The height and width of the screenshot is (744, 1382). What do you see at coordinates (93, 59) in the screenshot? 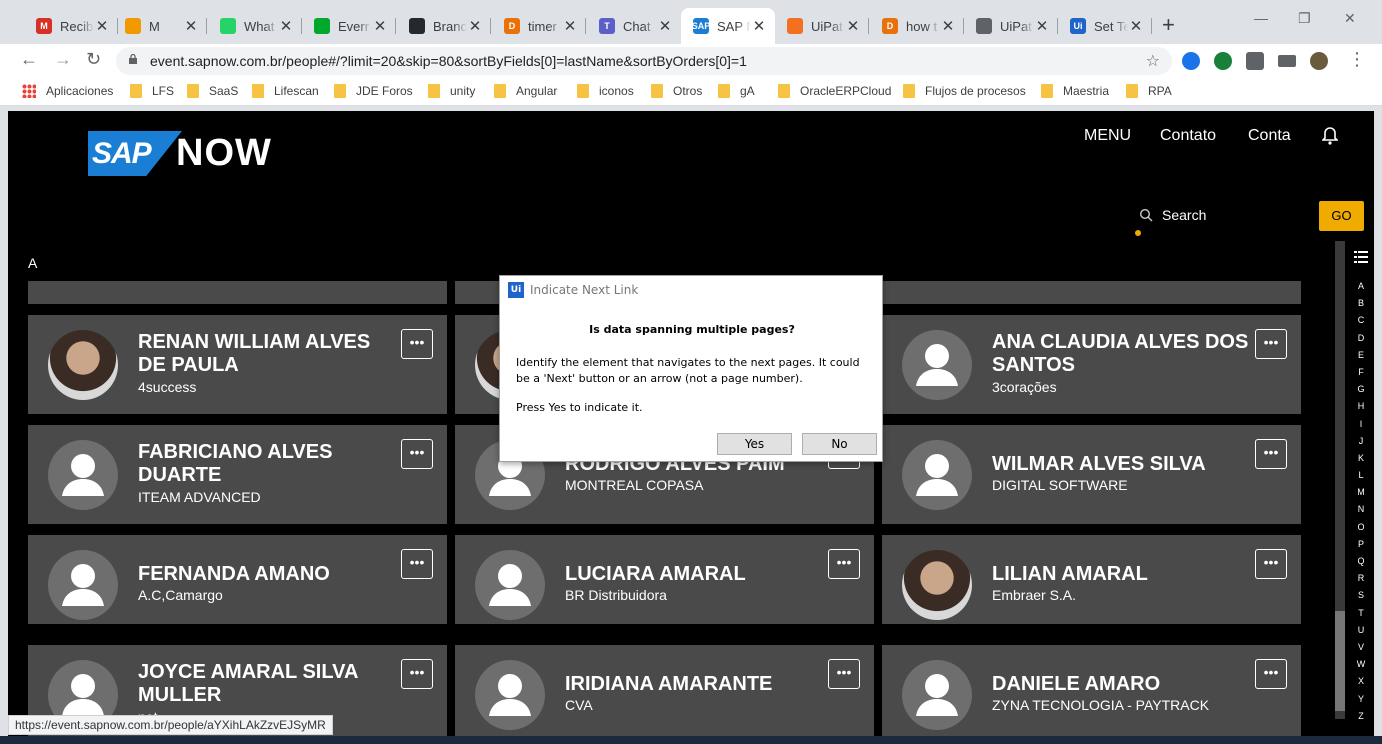
I see `reload-icon: ↻` at bounding box center [93, 59].